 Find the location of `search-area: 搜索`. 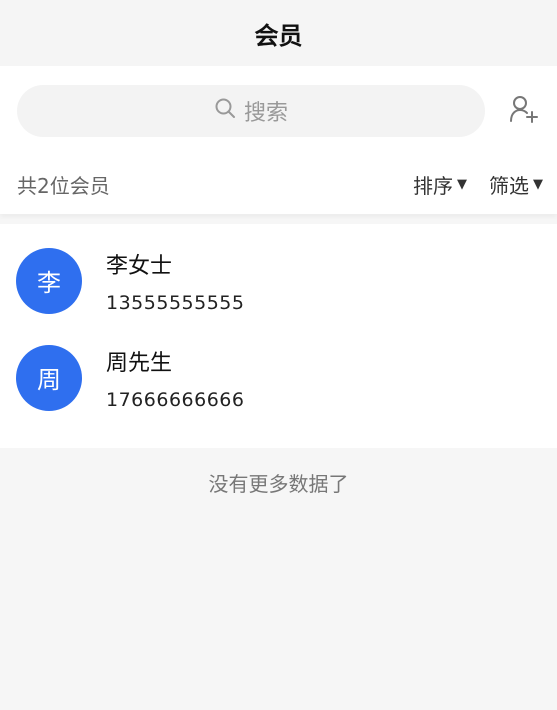

search-area: 搜索 is located at coordinates (278, 110).